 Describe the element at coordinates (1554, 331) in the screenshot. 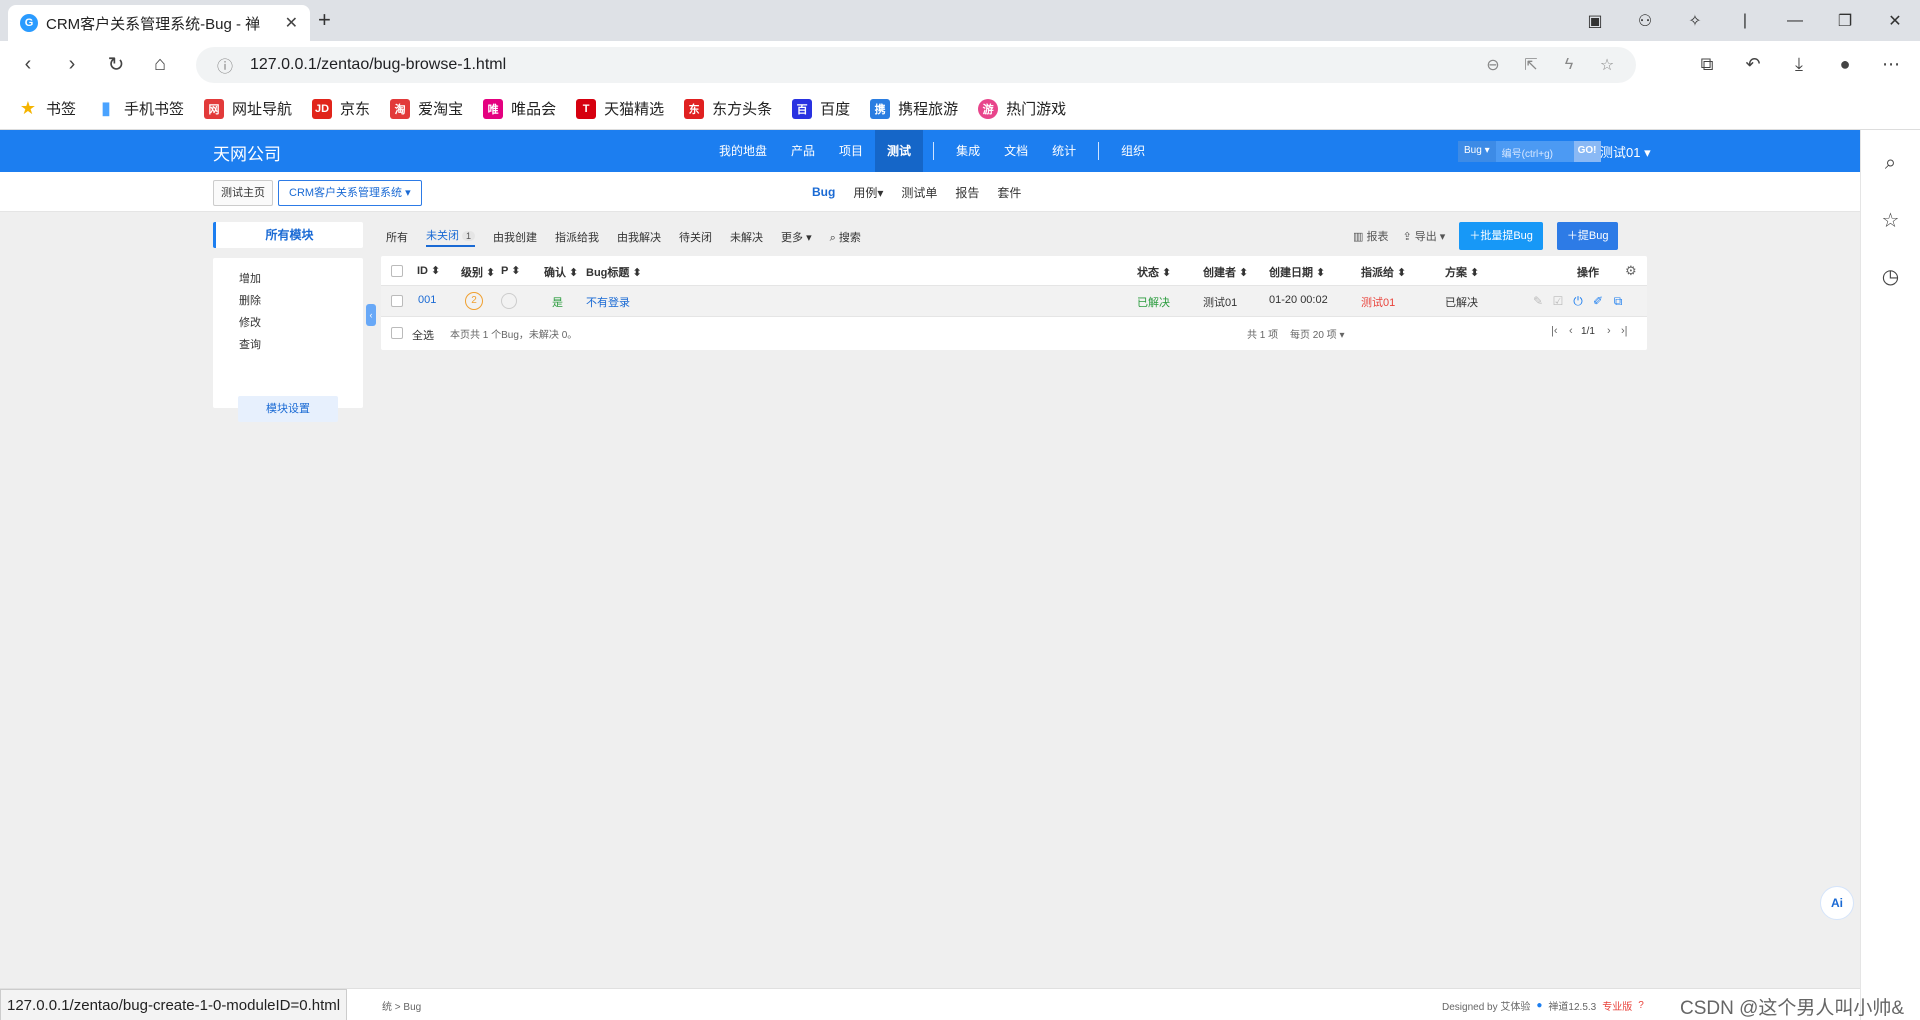

I see `pager-first-icon: |‹` at that location.